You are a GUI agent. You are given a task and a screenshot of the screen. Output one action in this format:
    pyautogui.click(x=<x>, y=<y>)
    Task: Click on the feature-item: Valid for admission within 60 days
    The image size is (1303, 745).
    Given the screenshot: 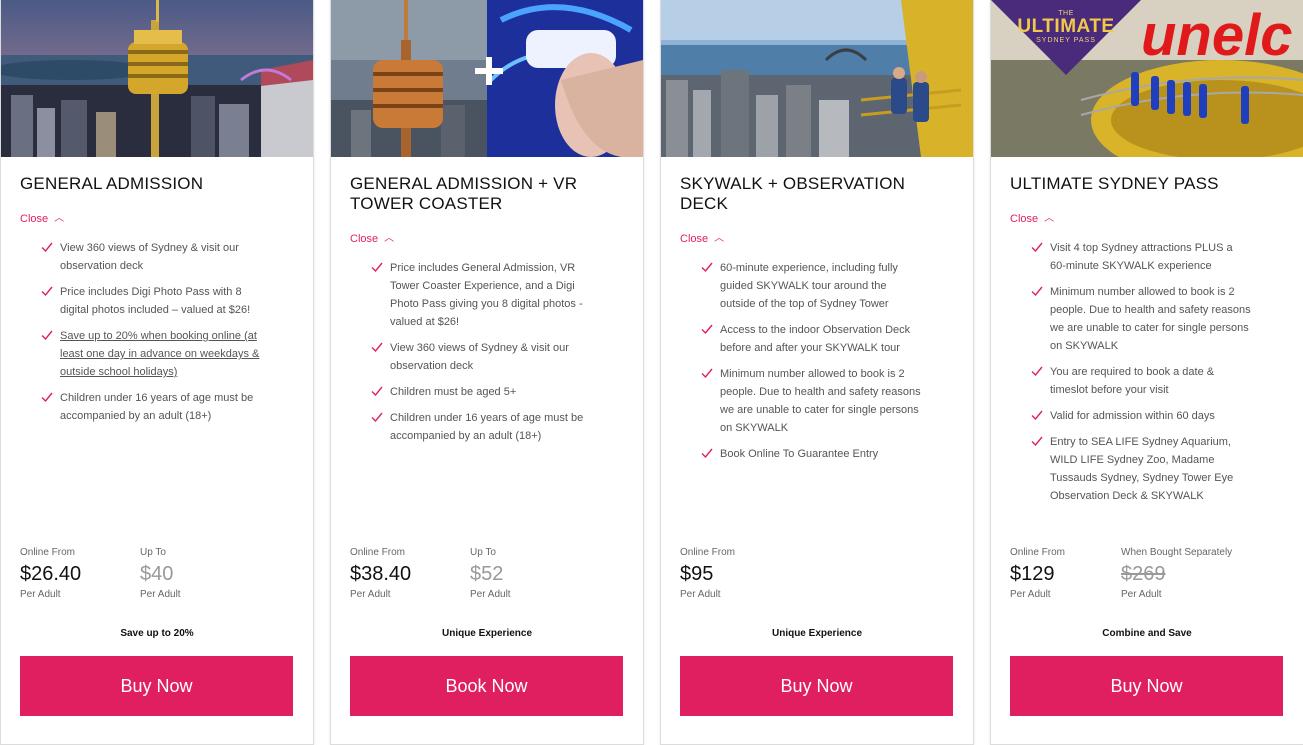 What is the action you would take?
    pyautogui.click(x=1141, y=416)
    